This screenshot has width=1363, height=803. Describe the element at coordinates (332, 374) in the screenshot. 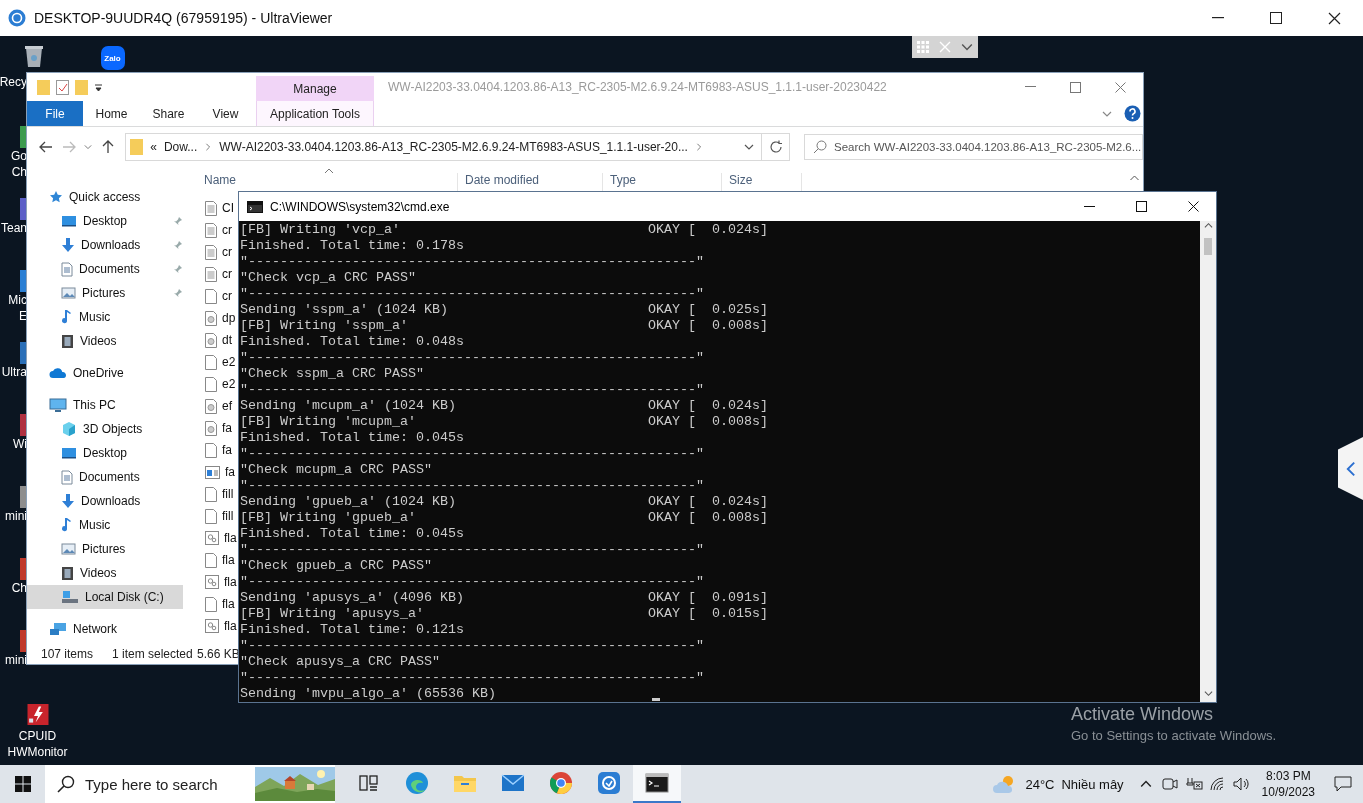

I see `console-line: "Check sspm_a CRC PASS"` at that location.